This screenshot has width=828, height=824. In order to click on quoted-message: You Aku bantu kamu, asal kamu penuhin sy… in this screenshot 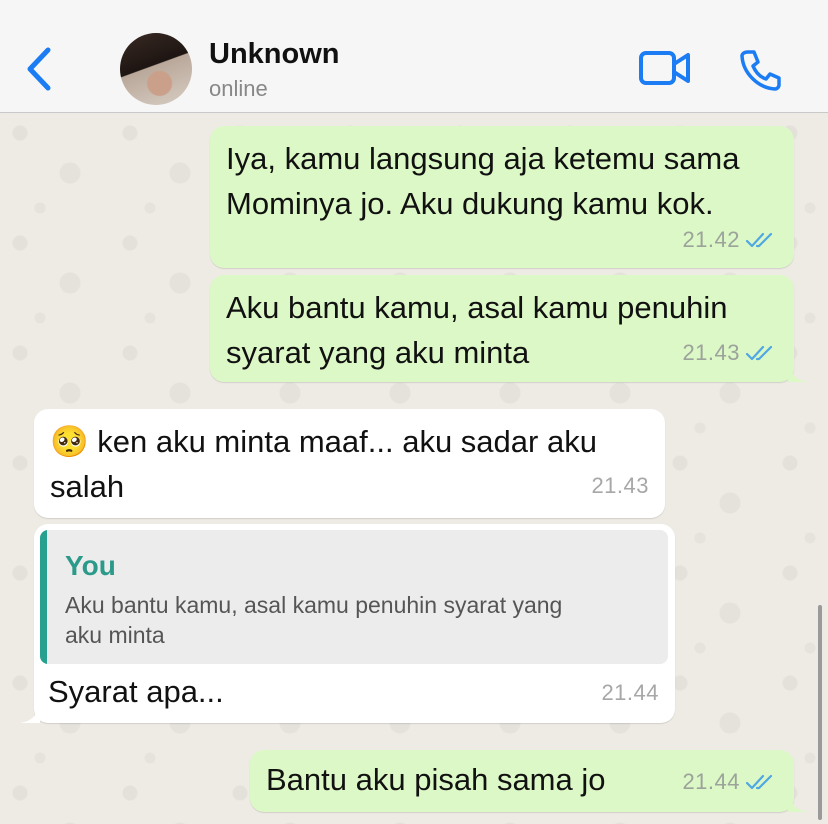, I will do `click(354, 597)`.